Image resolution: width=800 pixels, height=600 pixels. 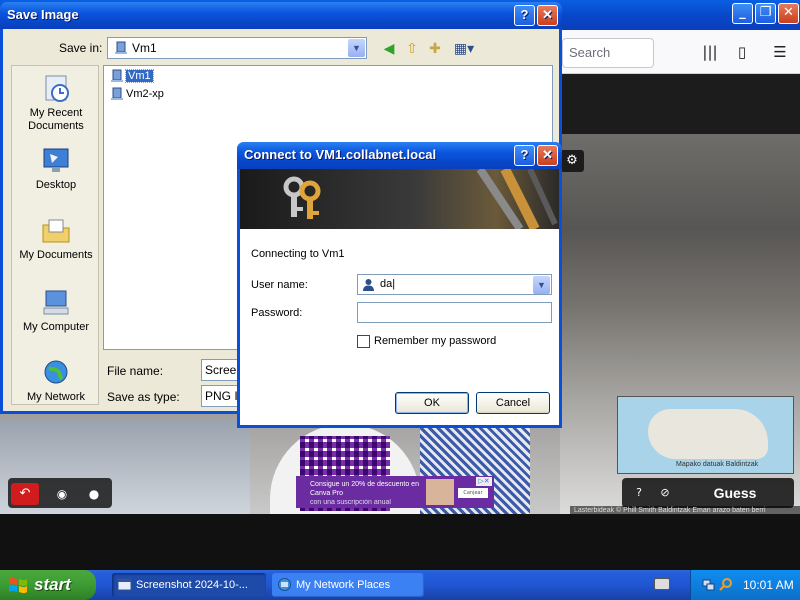 What do you see at coordinates (363, 341) in the screenshot?
I see `remember-password-checkbox` at bounding box center [363, 341].